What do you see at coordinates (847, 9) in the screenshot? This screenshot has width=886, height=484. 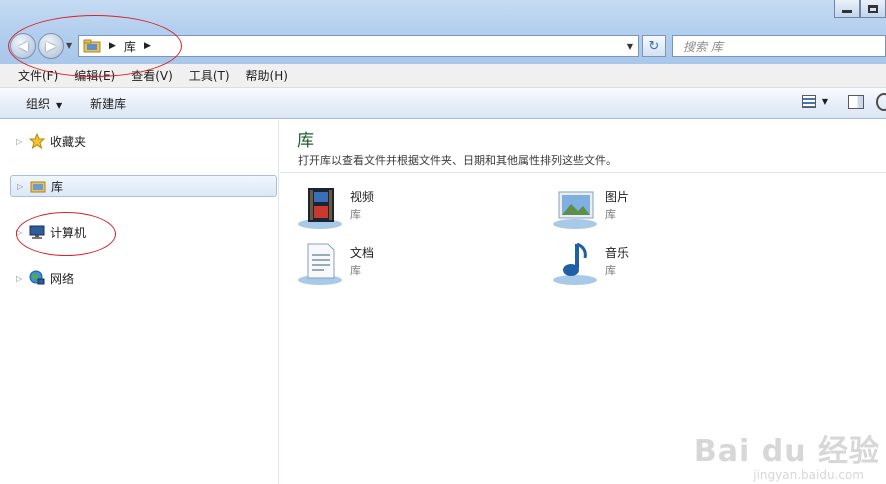 I see `minimize-button` at bounding box center [847, 9].